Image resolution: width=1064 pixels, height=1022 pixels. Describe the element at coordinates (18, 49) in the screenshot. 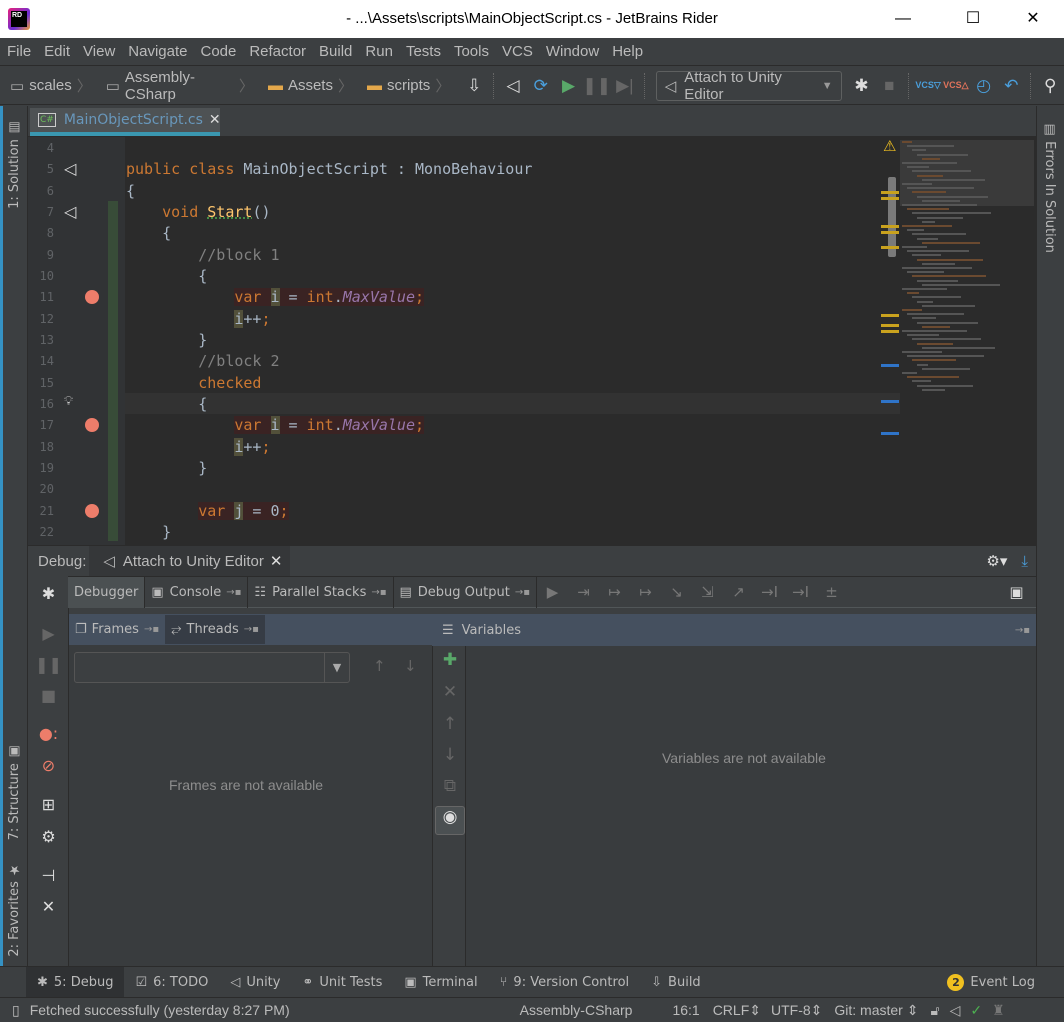

I see `menu-file: File` at that location.